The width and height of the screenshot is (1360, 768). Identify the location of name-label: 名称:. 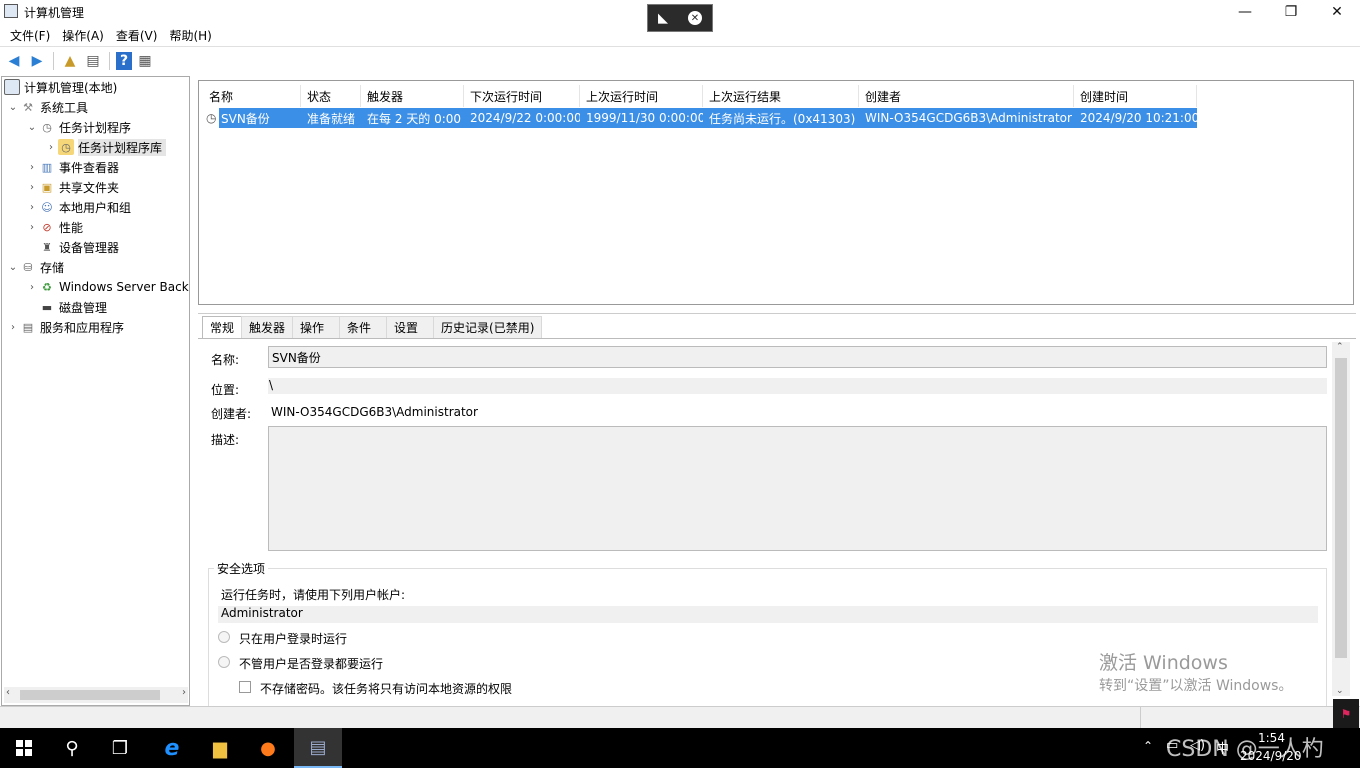
(225, 360).